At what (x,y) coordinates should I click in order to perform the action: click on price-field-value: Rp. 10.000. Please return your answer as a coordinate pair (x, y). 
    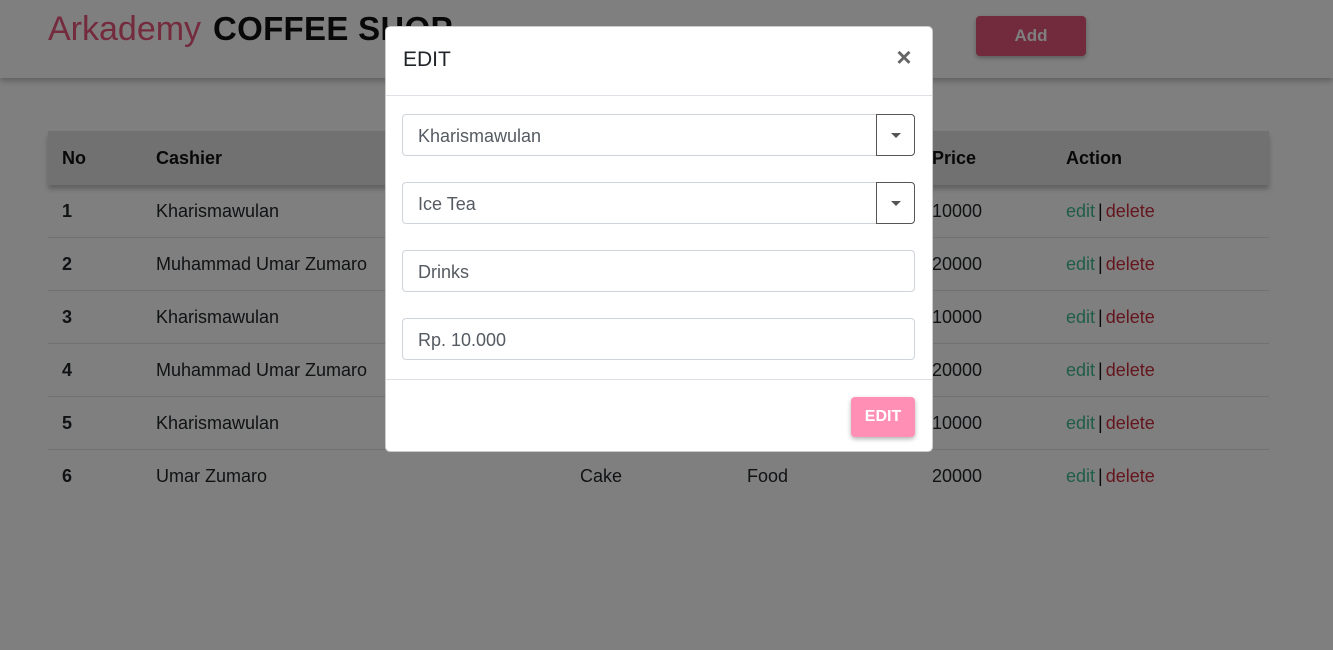
    Looking at the image, I should click on (462, 340).